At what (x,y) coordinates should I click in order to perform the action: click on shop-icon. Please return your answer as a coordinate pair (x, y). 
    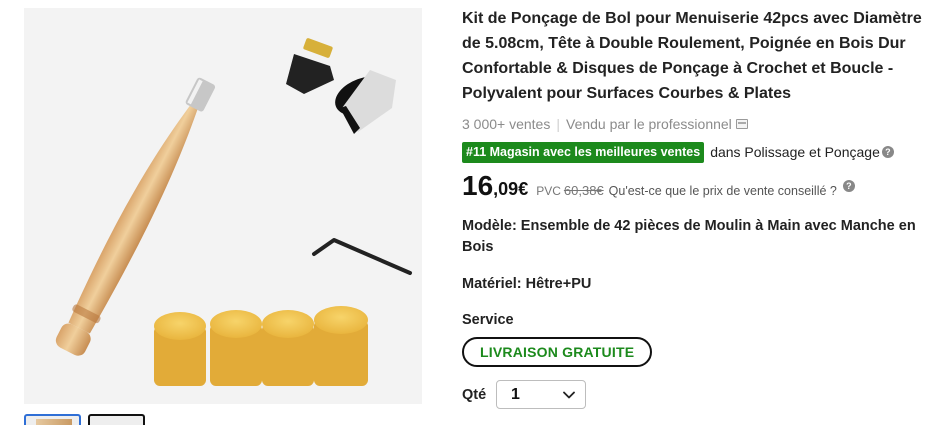
    Looking at the image, I should click on (741, 124).